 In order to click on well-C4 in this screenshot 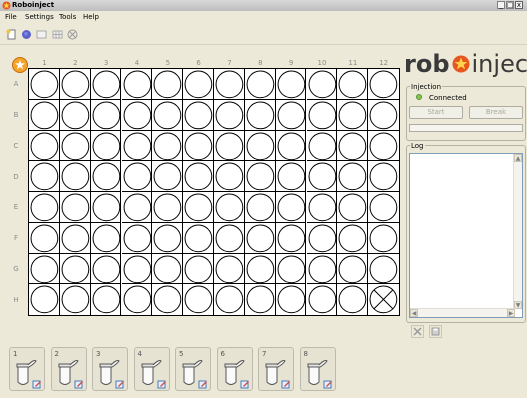, I will do `click(137, 146)`.